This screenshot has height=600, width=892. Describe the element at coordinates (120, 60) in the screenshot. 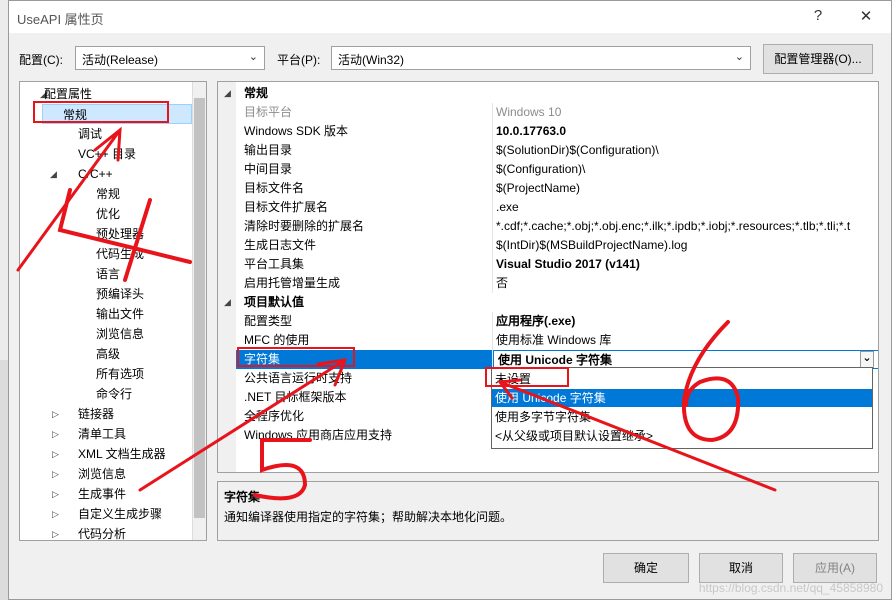

I see `config-combo-value: 活动(Release)` at that location.